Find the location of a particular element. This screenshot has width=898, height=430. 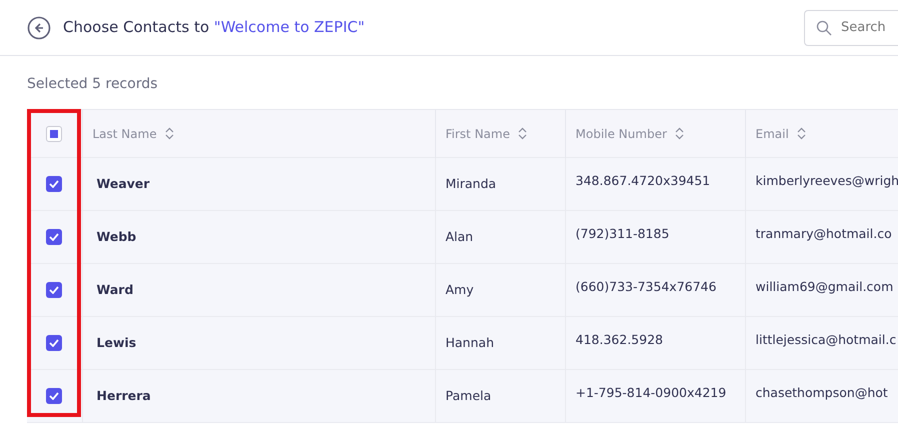

column-header: Last Name is located at coordinates (124, 133).